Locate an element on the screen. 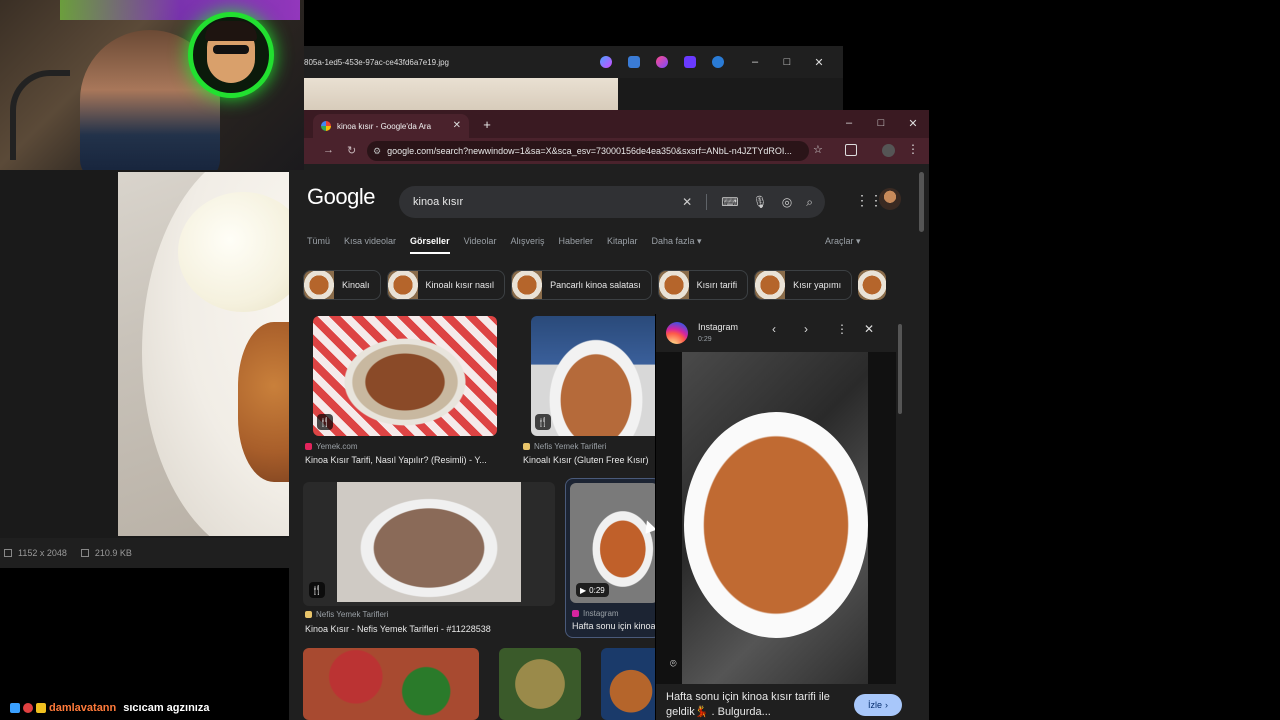 The image size is (1280, 720). profile-icon is located at coordinates (888, 150).